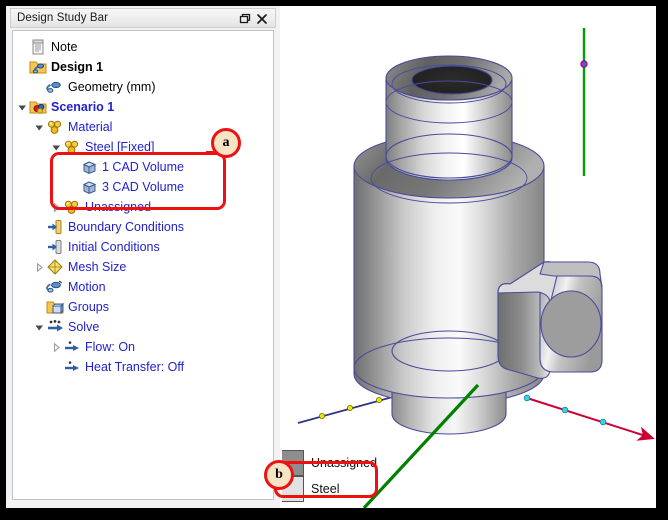 The image size is (668, 520). I want to click on tree-item-note: Note, so click(47, 47).